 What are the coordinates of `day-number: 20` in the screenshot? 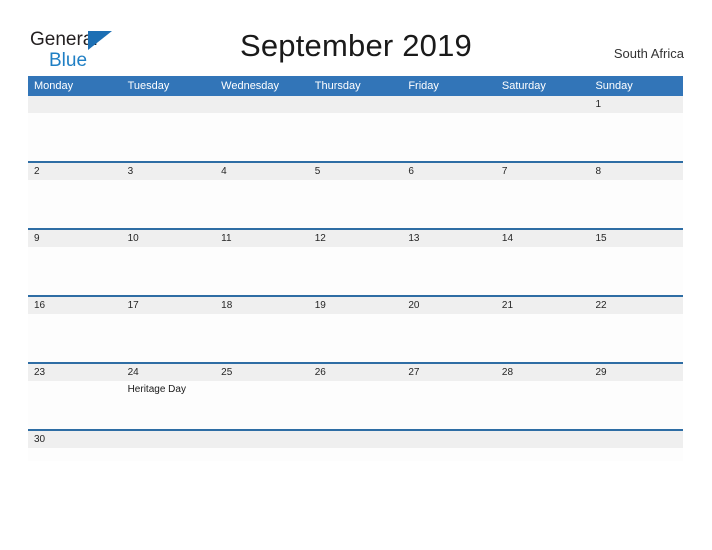 It's located at (449, 305).